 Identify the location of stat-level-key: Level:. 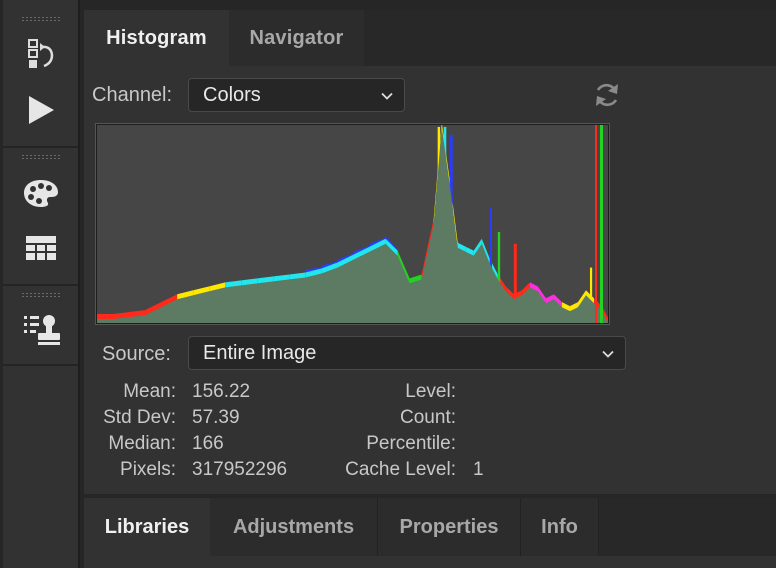
(430, 391).